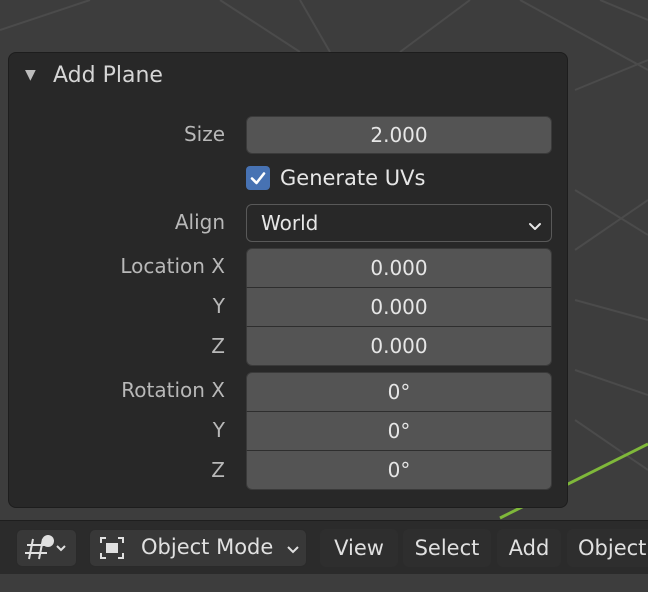  I want to click on location-y-label: Y, so click(218, 306).